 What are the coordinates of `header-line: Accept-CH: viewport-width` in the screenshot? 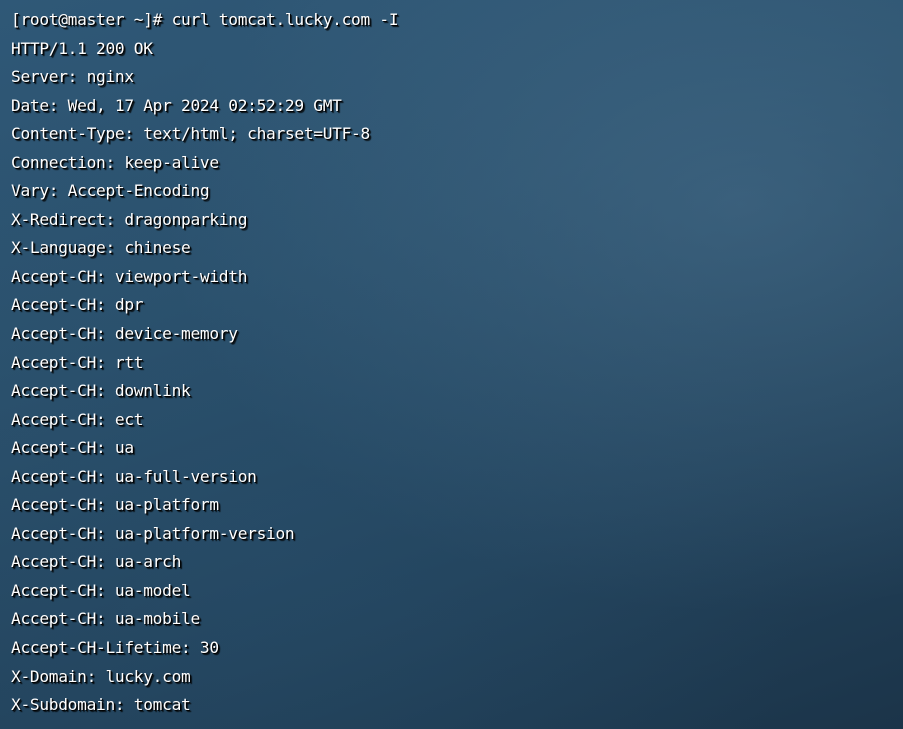 It's located at (129, 276).